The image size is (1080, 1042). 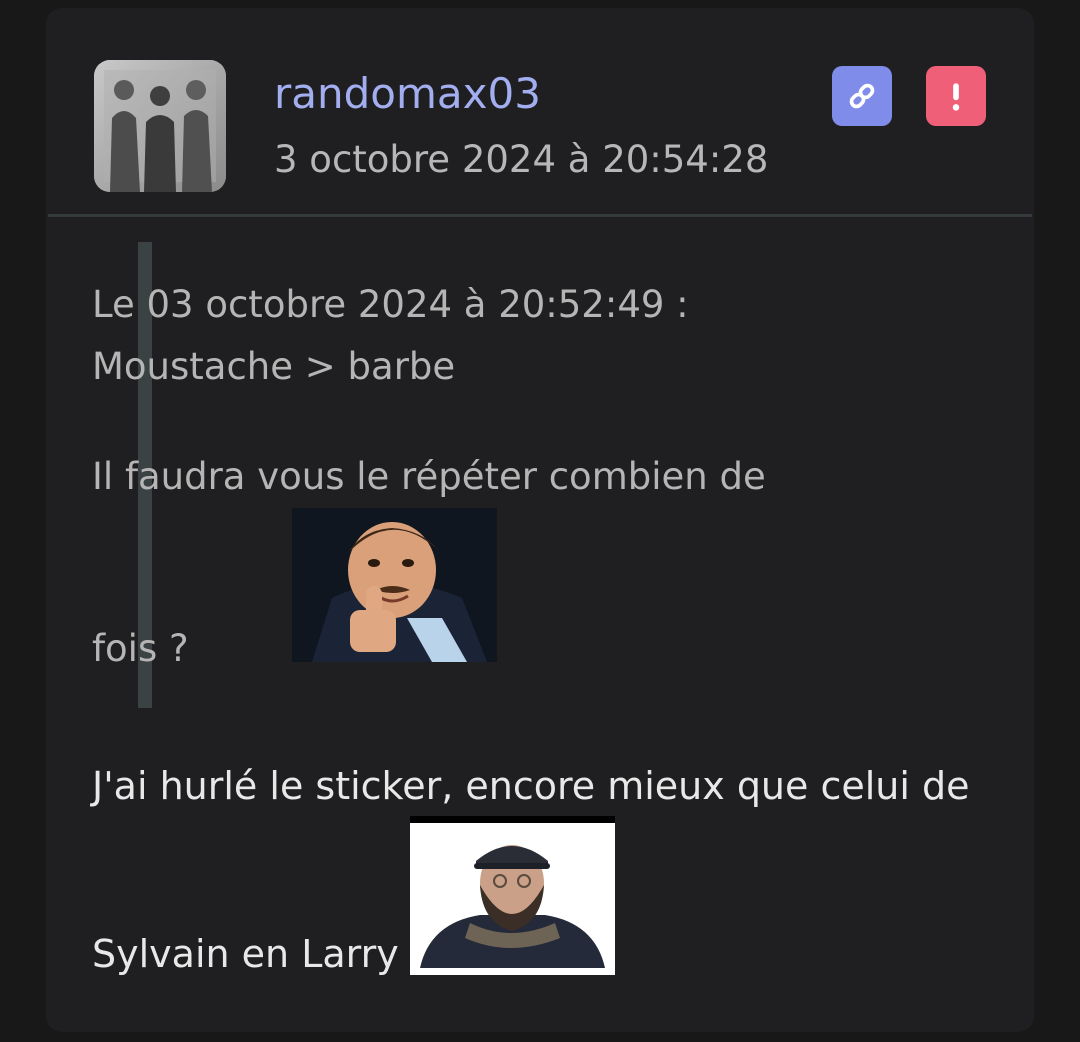 I want to click on post-timestamp: 3 octobre 2024 à 20:54:28, so click(x=521, y=159).